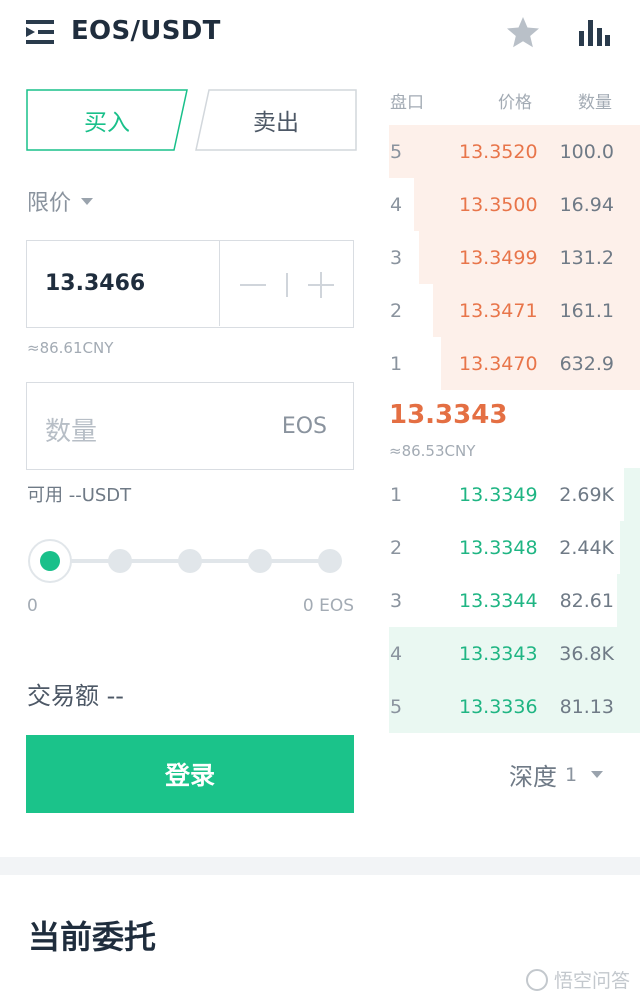  What do you see at coordinates (586, 601) in the screenshot?
I see `bid-qty: 82.61` at bounding box center [586, 601].